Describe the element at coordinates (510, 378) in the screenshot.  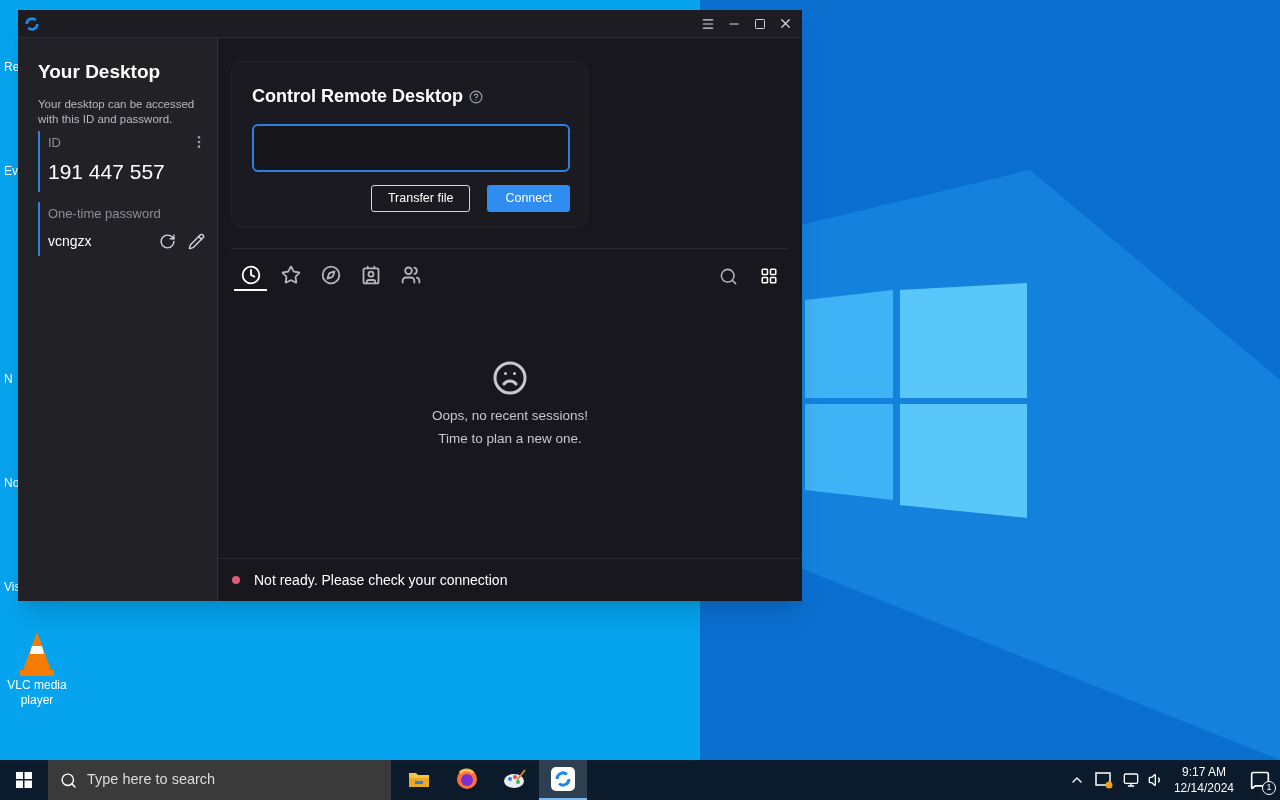
I see `sad-face-icon` at that location.